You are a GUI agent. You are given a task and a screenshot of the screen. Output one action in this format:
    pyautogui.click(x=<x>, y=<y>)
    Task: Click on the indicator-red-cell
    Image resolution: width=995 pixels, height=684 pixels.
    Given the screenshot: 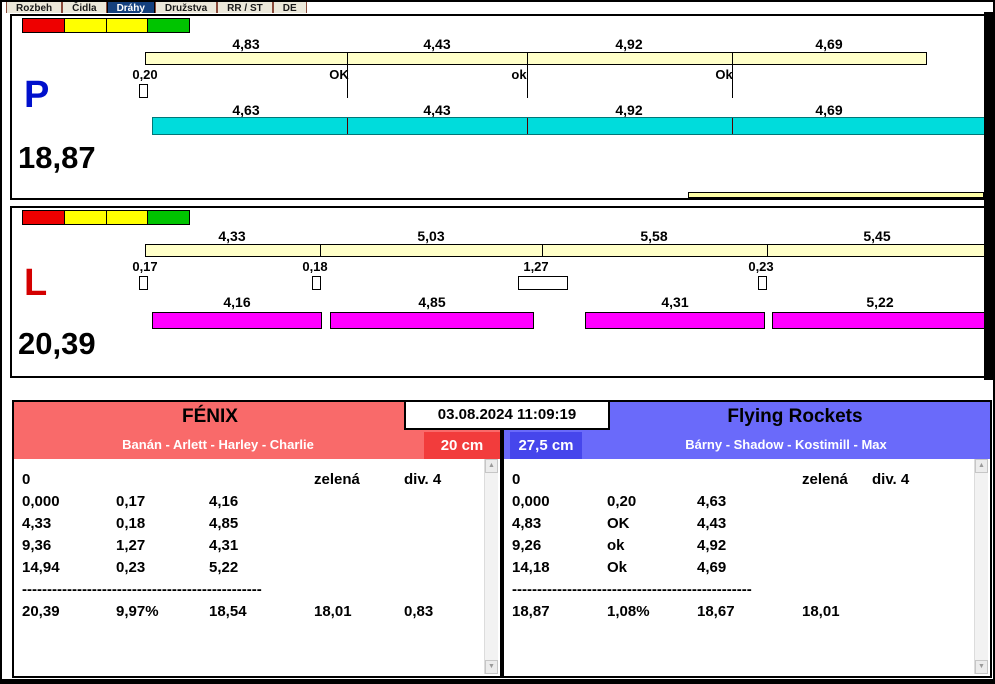 What is the action you would take?
    pyautogui.click(x=44, y=25)
    